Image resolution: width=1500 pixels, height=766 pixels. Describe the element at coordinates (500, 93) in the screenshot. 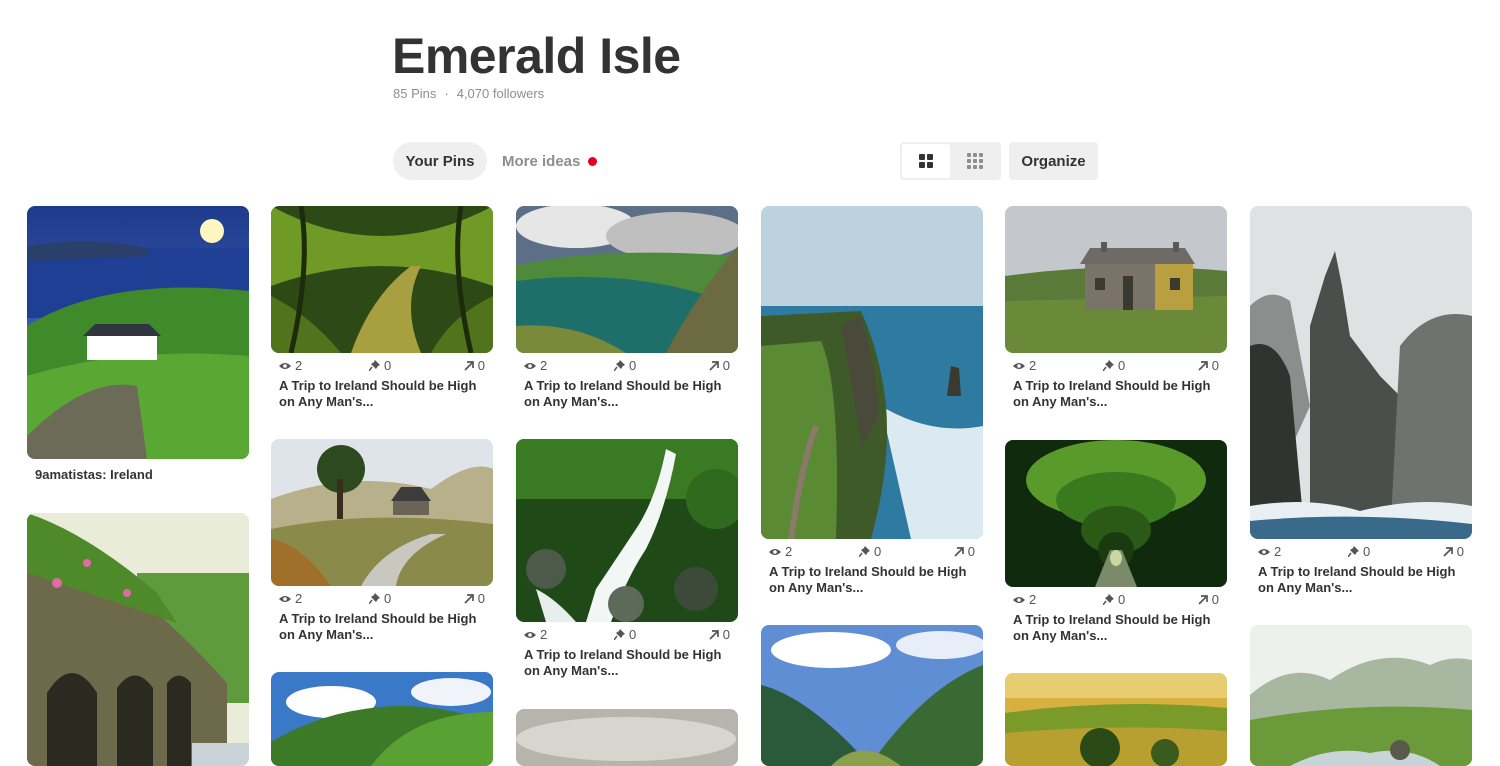

I see `followers-count: 4,070 followers` at that location.